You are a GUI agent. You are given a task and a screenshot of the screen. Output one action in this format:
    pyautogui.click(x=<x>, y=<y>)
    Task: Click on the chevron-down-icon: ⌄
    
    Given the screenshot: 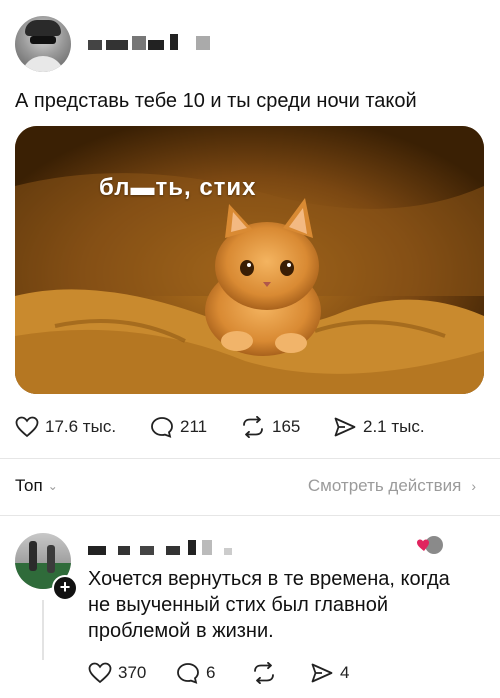 What is the action you would take?
    pyautogui.click(x=52, y=486)
    